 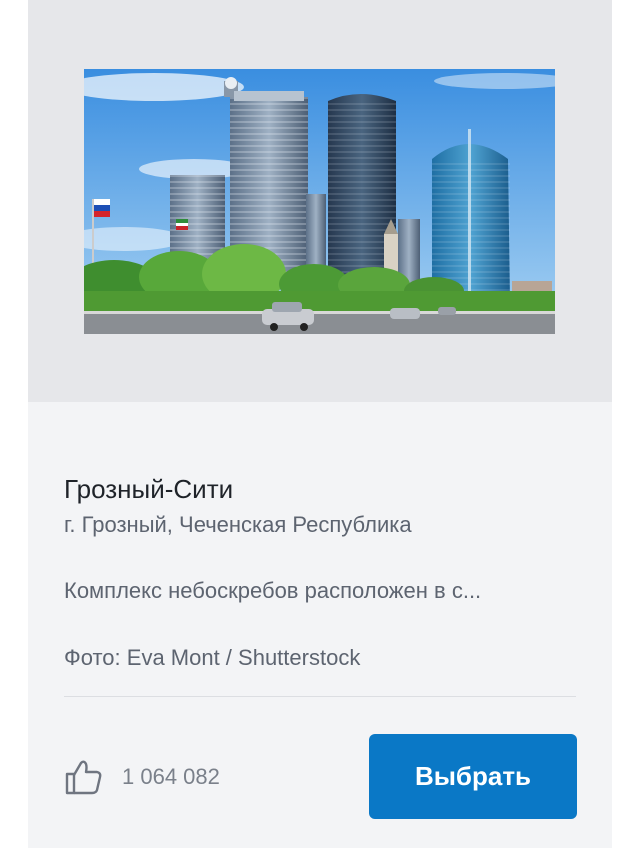 I want to click on divider, so click(x=320, y=696).